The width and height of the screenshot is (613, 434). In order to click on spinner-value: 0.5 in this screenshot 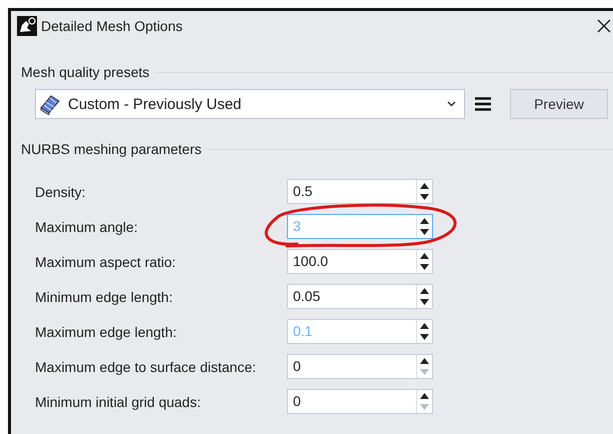, I will do `click(303, 191)`.